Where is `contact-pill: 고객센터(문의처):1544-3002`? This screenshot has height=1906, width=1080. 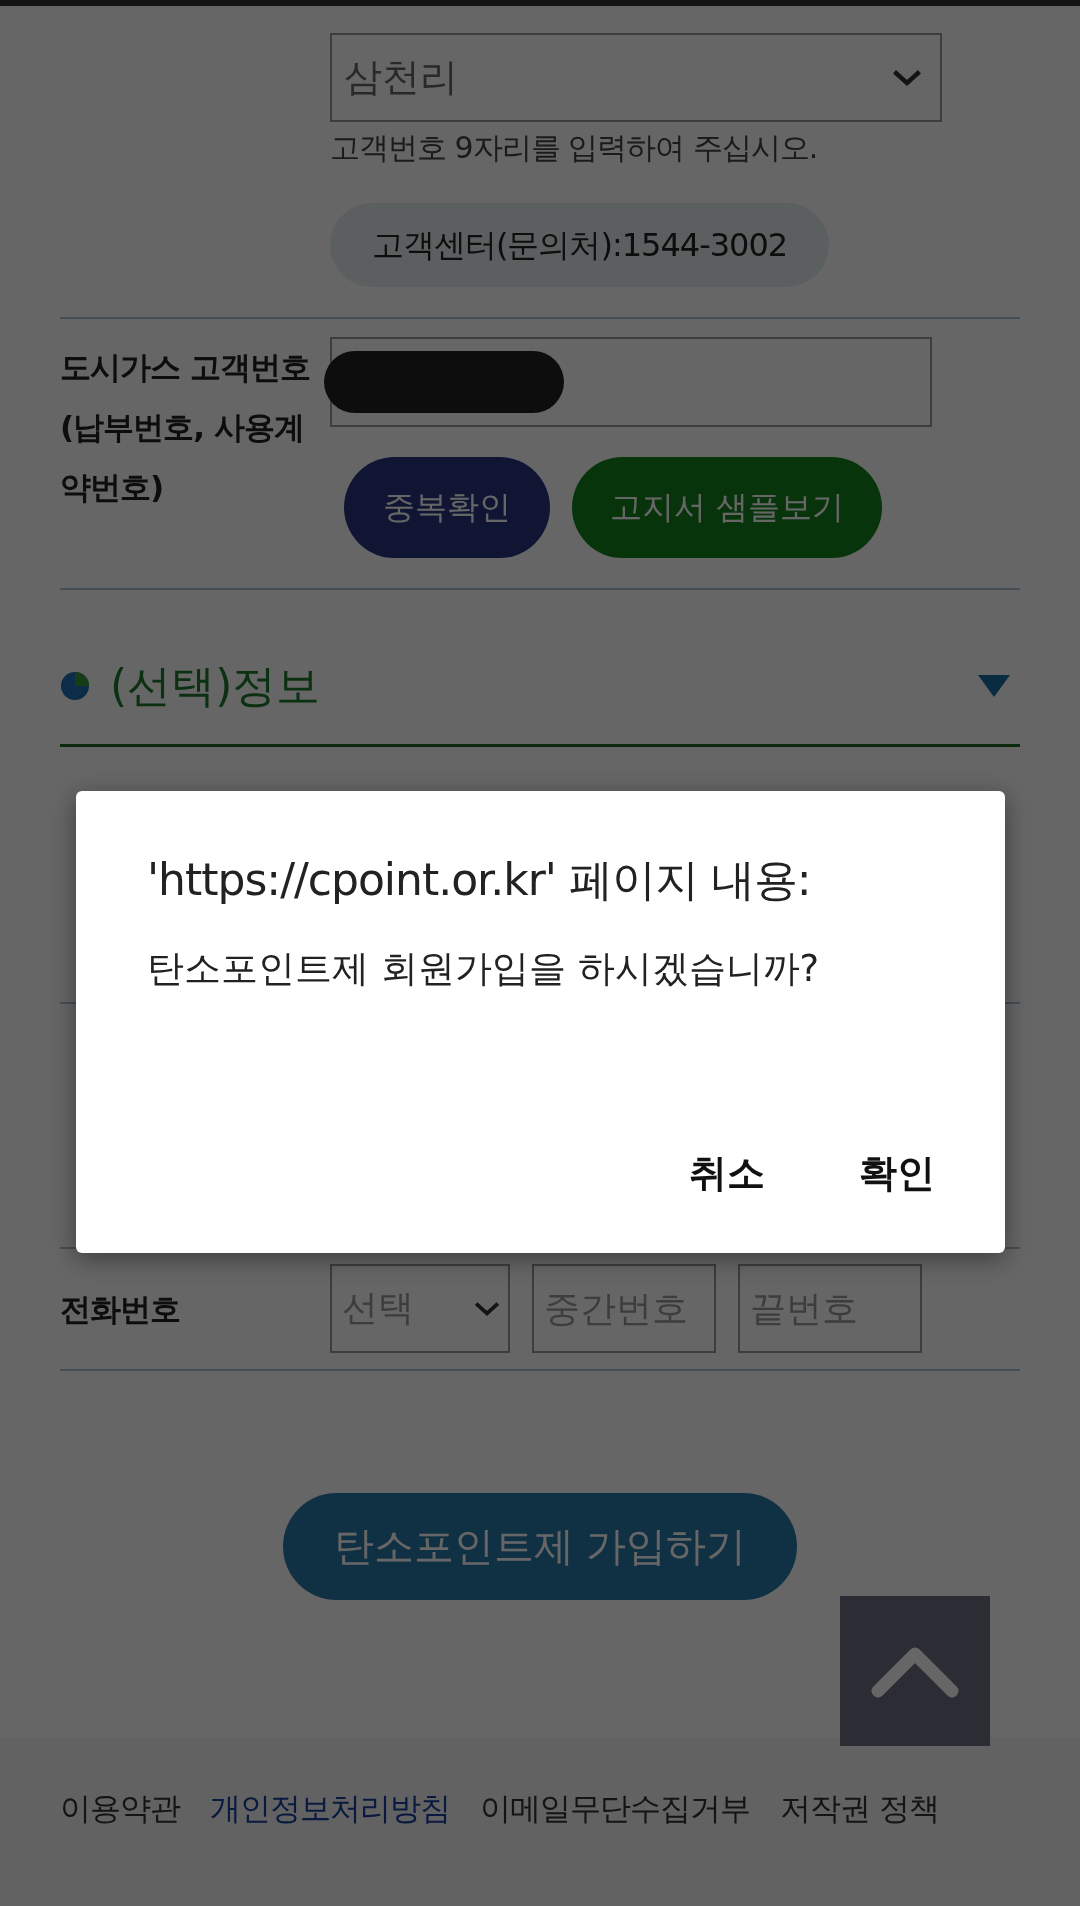 contact-pill: 고객센터(문의처):1544-3002 is located at coordinates (580, 245).